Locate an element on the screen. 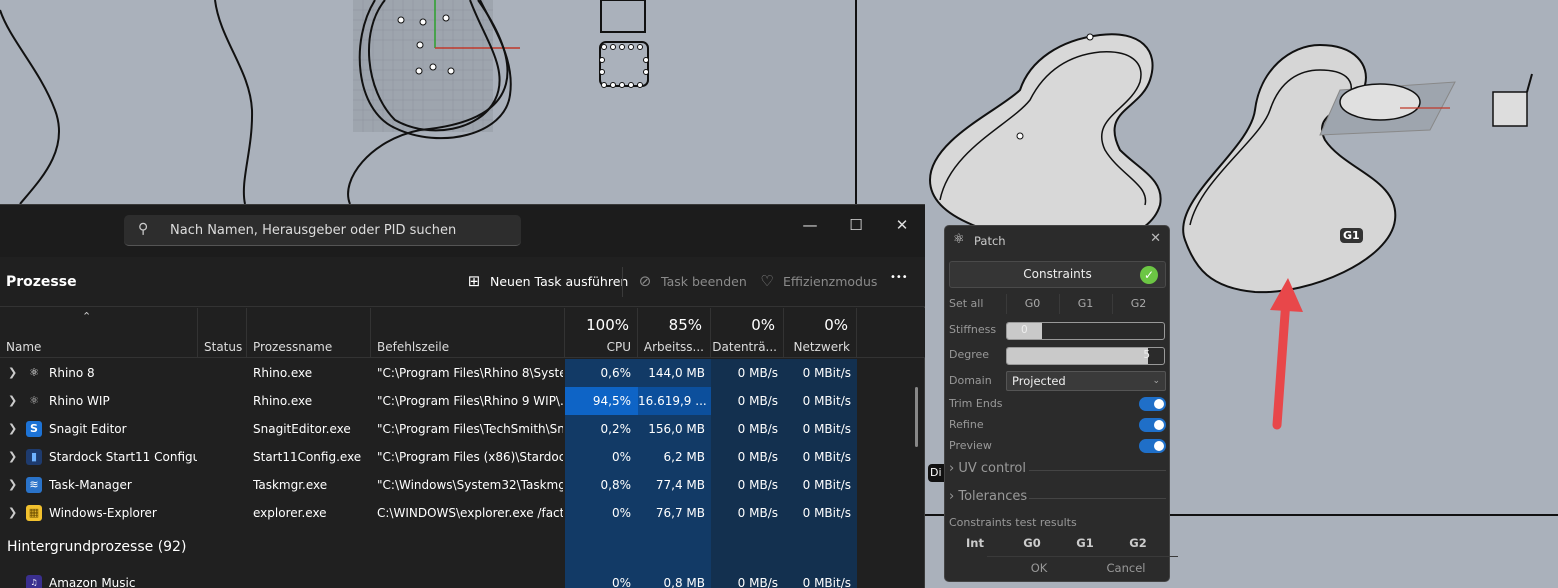 This screenshot has width=1558, height=588. search-box: ⚲ is located at coordinates (322, 230).